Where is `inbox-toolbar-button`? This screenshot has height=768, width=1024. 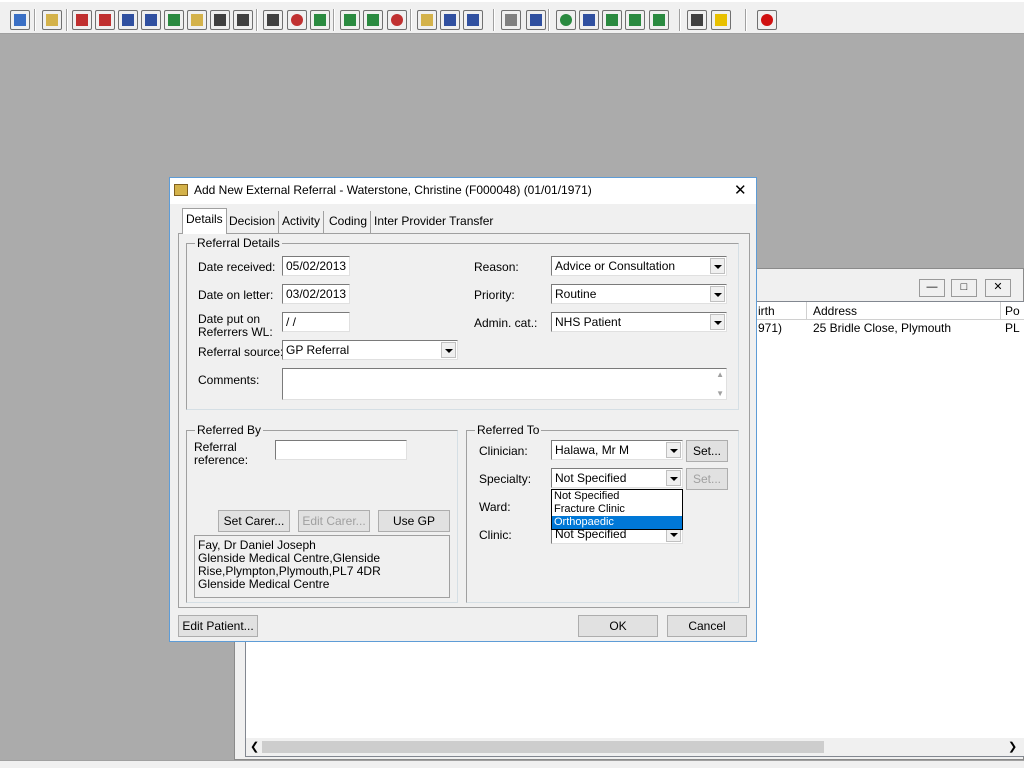
inbox-toolbar-button is located at coordinates (473, 20).